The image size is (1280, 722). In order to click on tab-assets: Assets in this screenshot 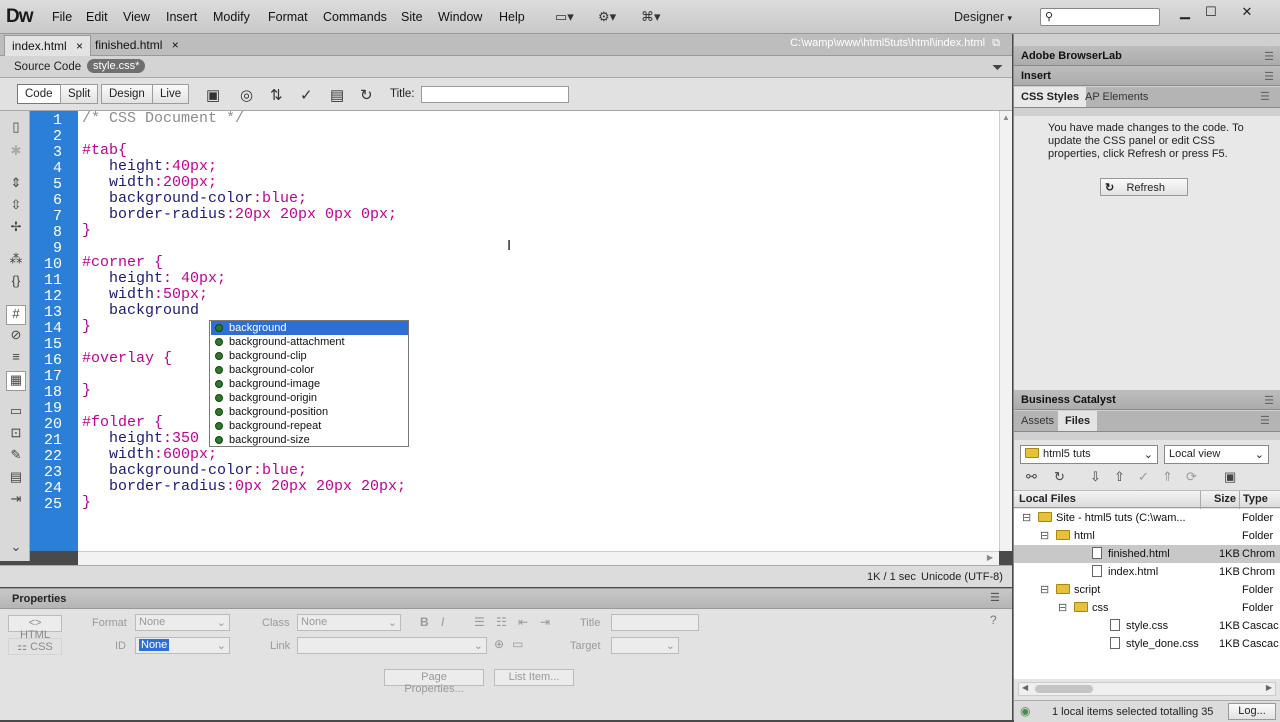, I will do `click(1037, 421)`.